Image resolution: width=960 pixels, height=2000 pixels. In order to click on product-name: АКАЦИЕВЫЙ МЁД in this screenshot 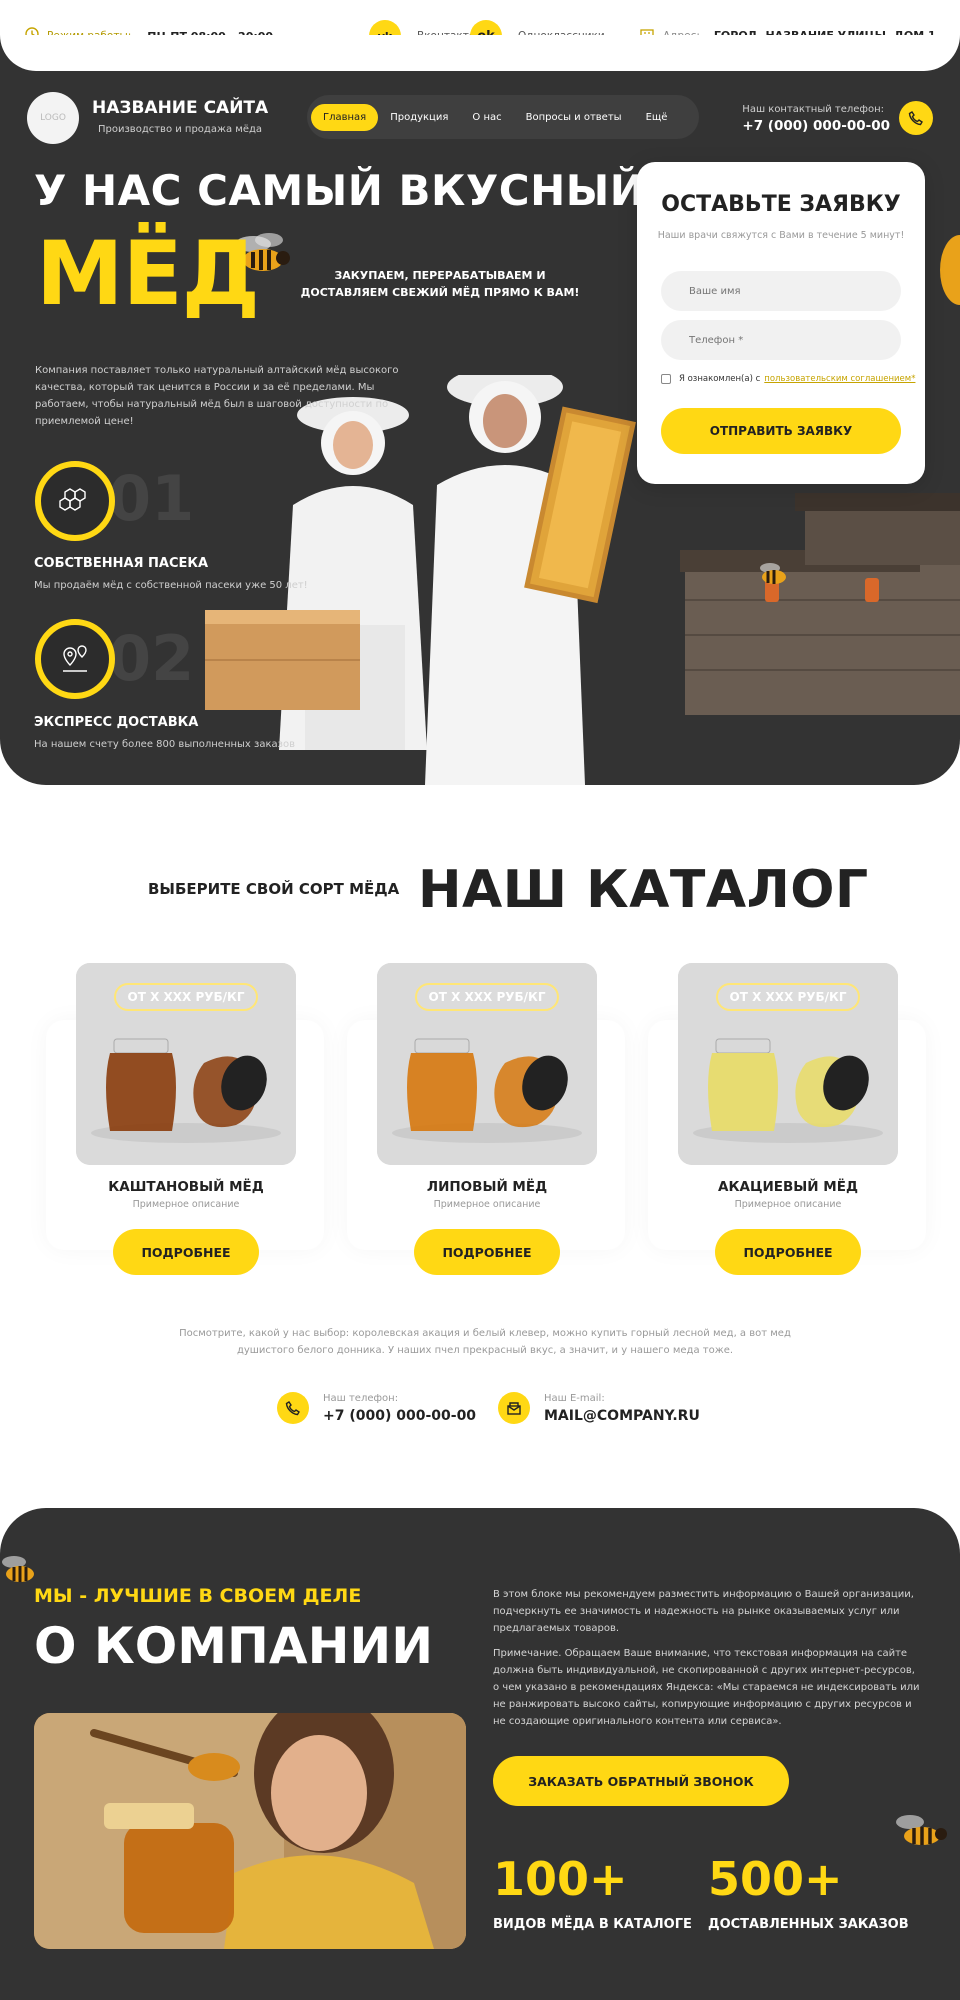, I will do `click(788, 1187)`.